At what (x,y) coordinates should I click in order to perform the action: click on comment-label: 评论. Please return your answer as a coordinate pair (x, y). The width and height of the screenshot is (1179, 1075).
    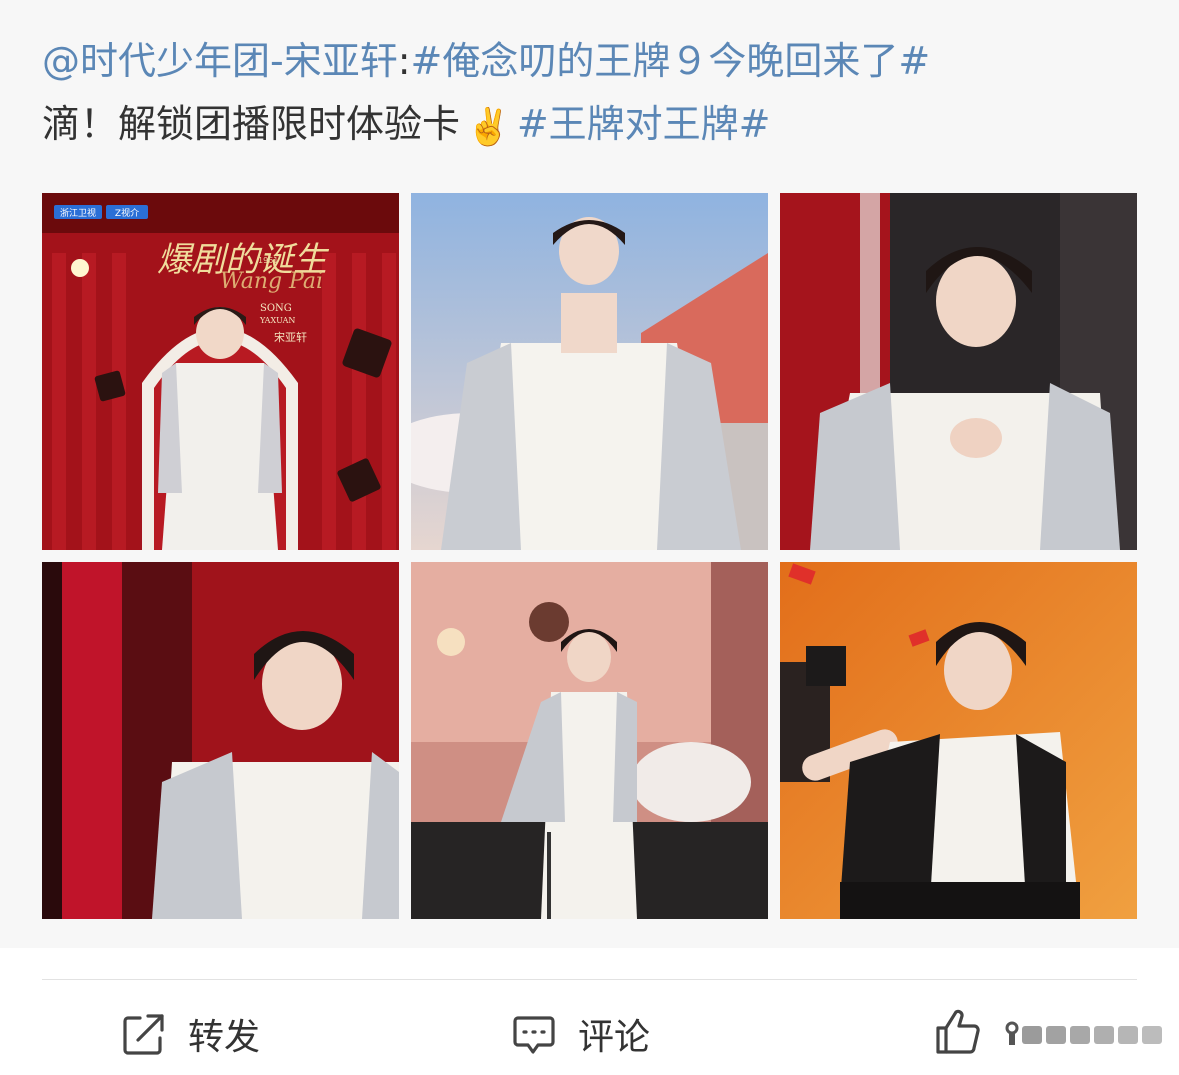
    Looking at the image, I should click on (614, 1037).